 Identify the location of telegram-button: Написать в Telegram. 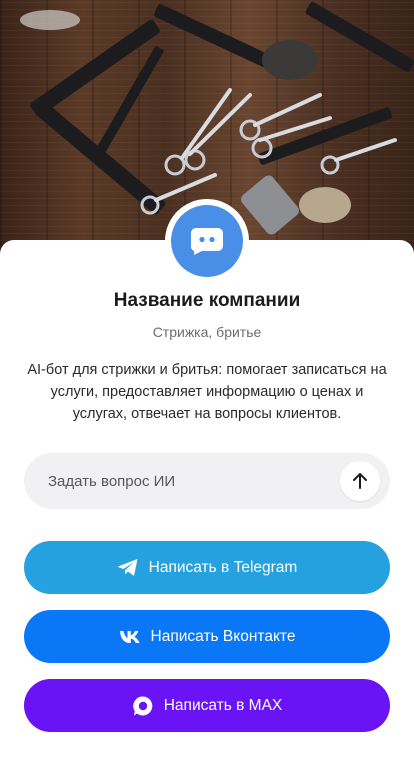
(207, 567).